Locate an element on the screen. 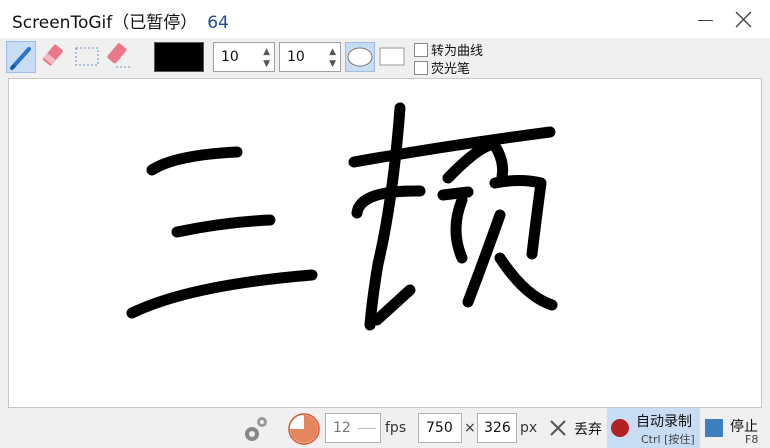 Image resolution: width=770 pixels, height=448 pixels. px-unit-label: px is located at coordinates (529, 428).